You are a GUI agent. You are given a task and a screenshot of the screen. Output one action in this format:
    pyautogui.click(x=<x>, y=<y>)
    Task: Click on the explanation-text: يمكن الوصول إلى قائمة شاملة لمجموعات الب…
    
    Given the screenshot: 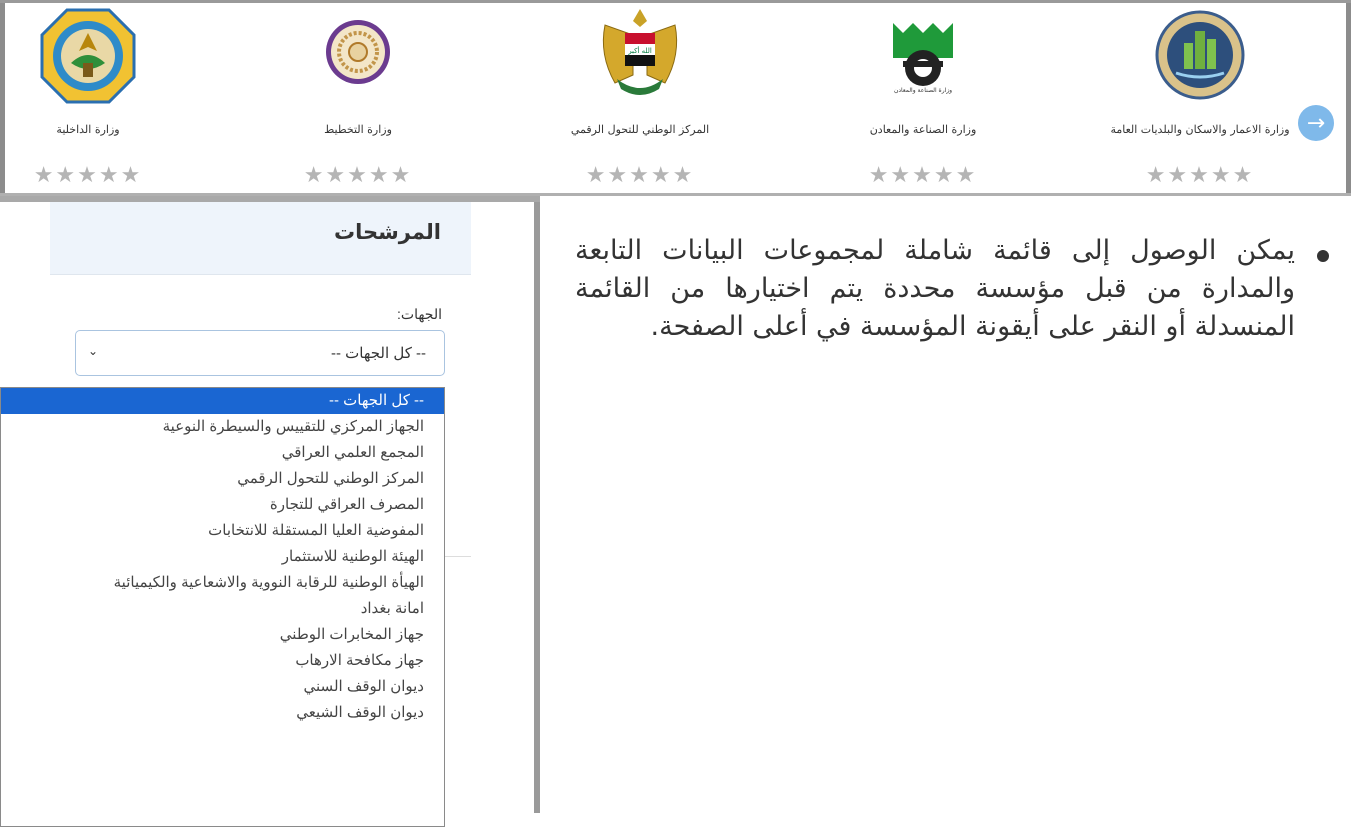 What is the action you would take?
    pyautogui.click(x=935, y=288)
    